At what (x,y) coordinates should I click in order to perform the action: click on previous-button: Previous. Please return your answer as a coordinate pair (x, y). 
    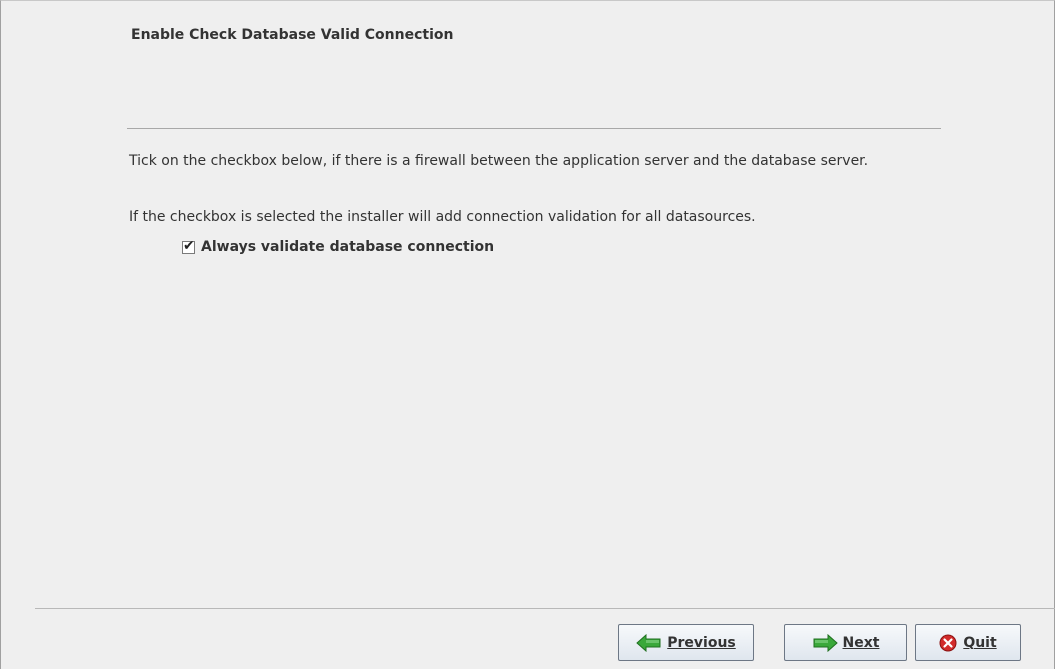
    Looking at the image, I should click on (686, 642).